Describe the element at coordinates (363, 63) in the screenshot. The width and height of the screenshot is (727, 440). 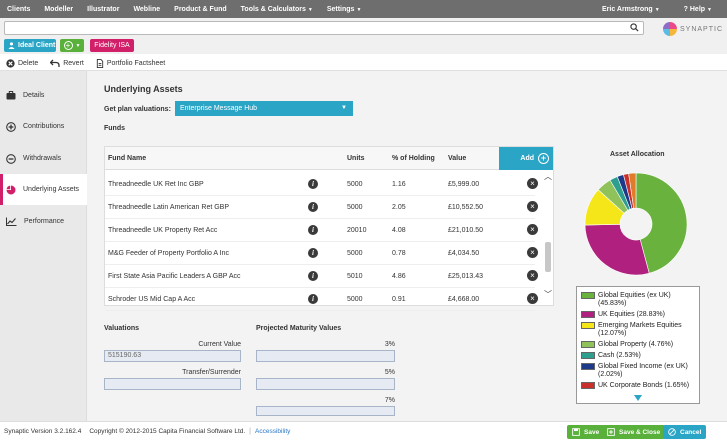
I see `toolbar: Delete Revert Portfolio Factsheet` at that location.